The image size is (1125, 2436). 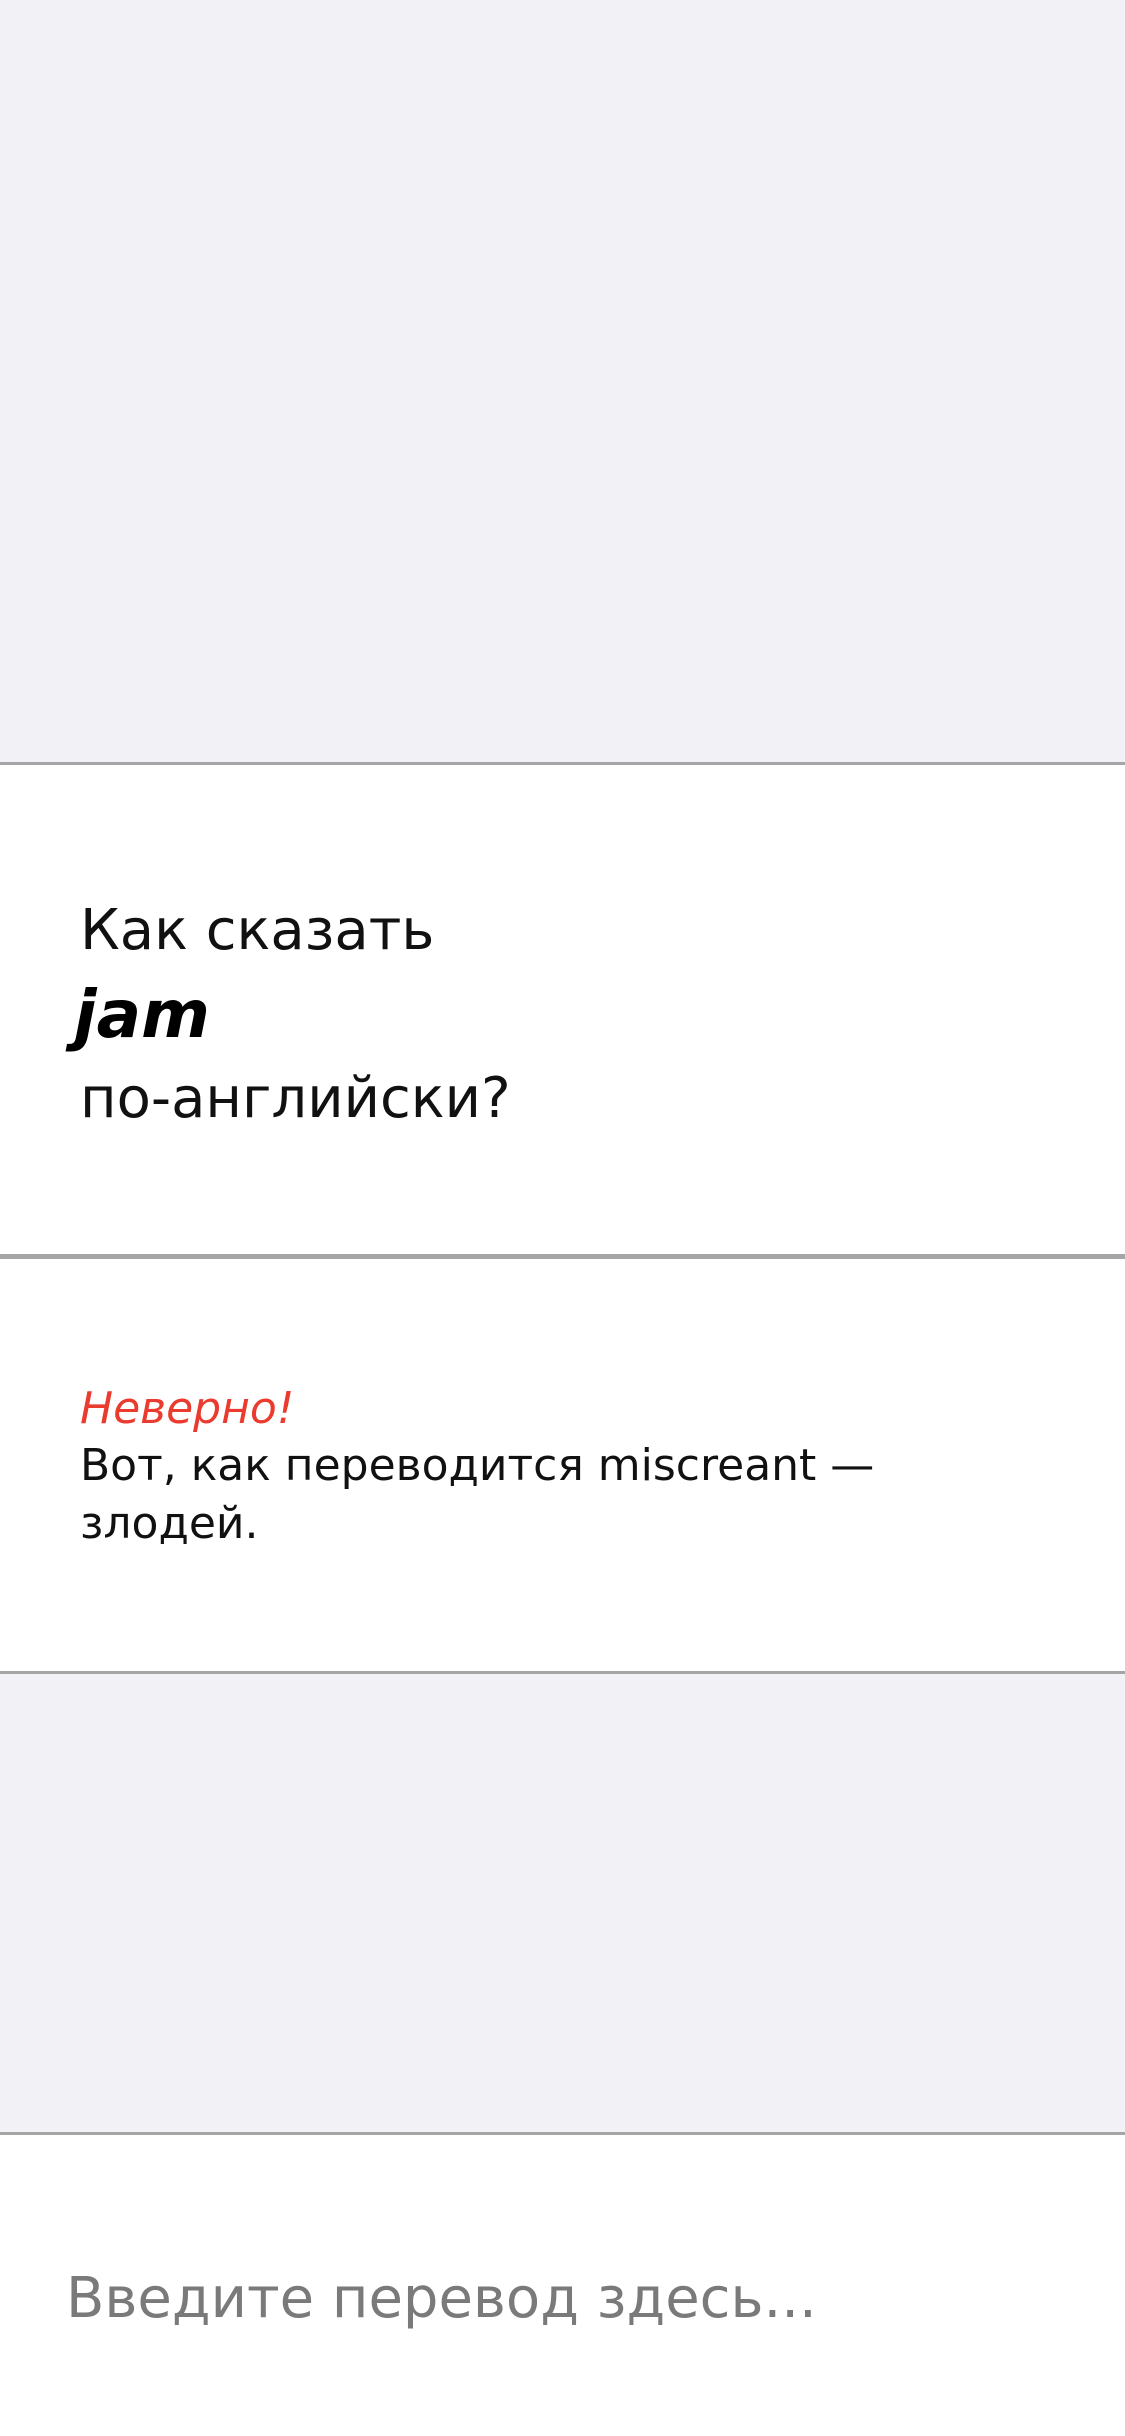 What do you see at coordinates (557, 1015) in the screenshot?
I see `question-prompt: Как сказать jam по-английски?` at bounding box center [557, 1015].